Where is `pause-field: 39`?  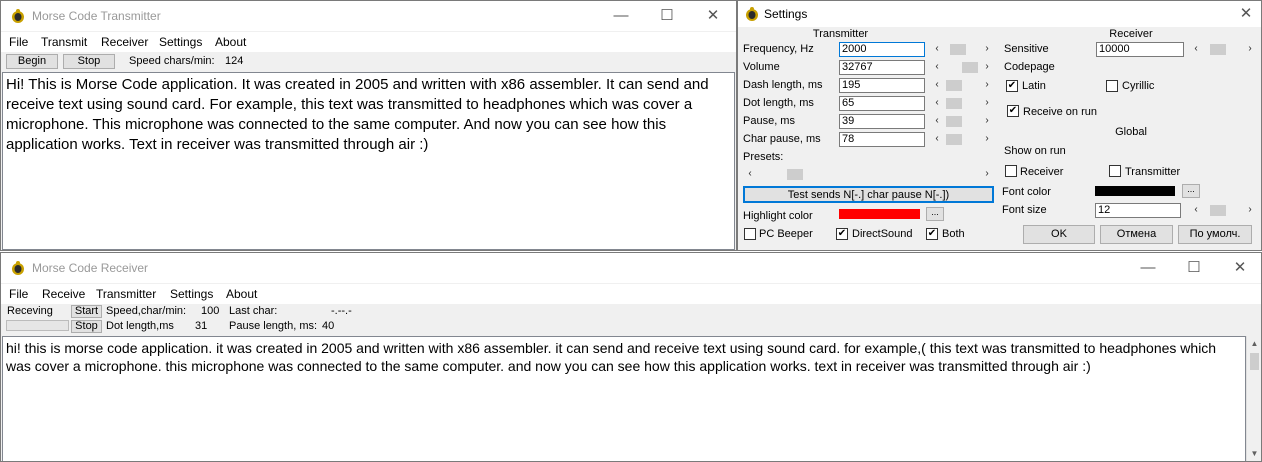 pause-field: 39 is located at coordinates (882, 121).